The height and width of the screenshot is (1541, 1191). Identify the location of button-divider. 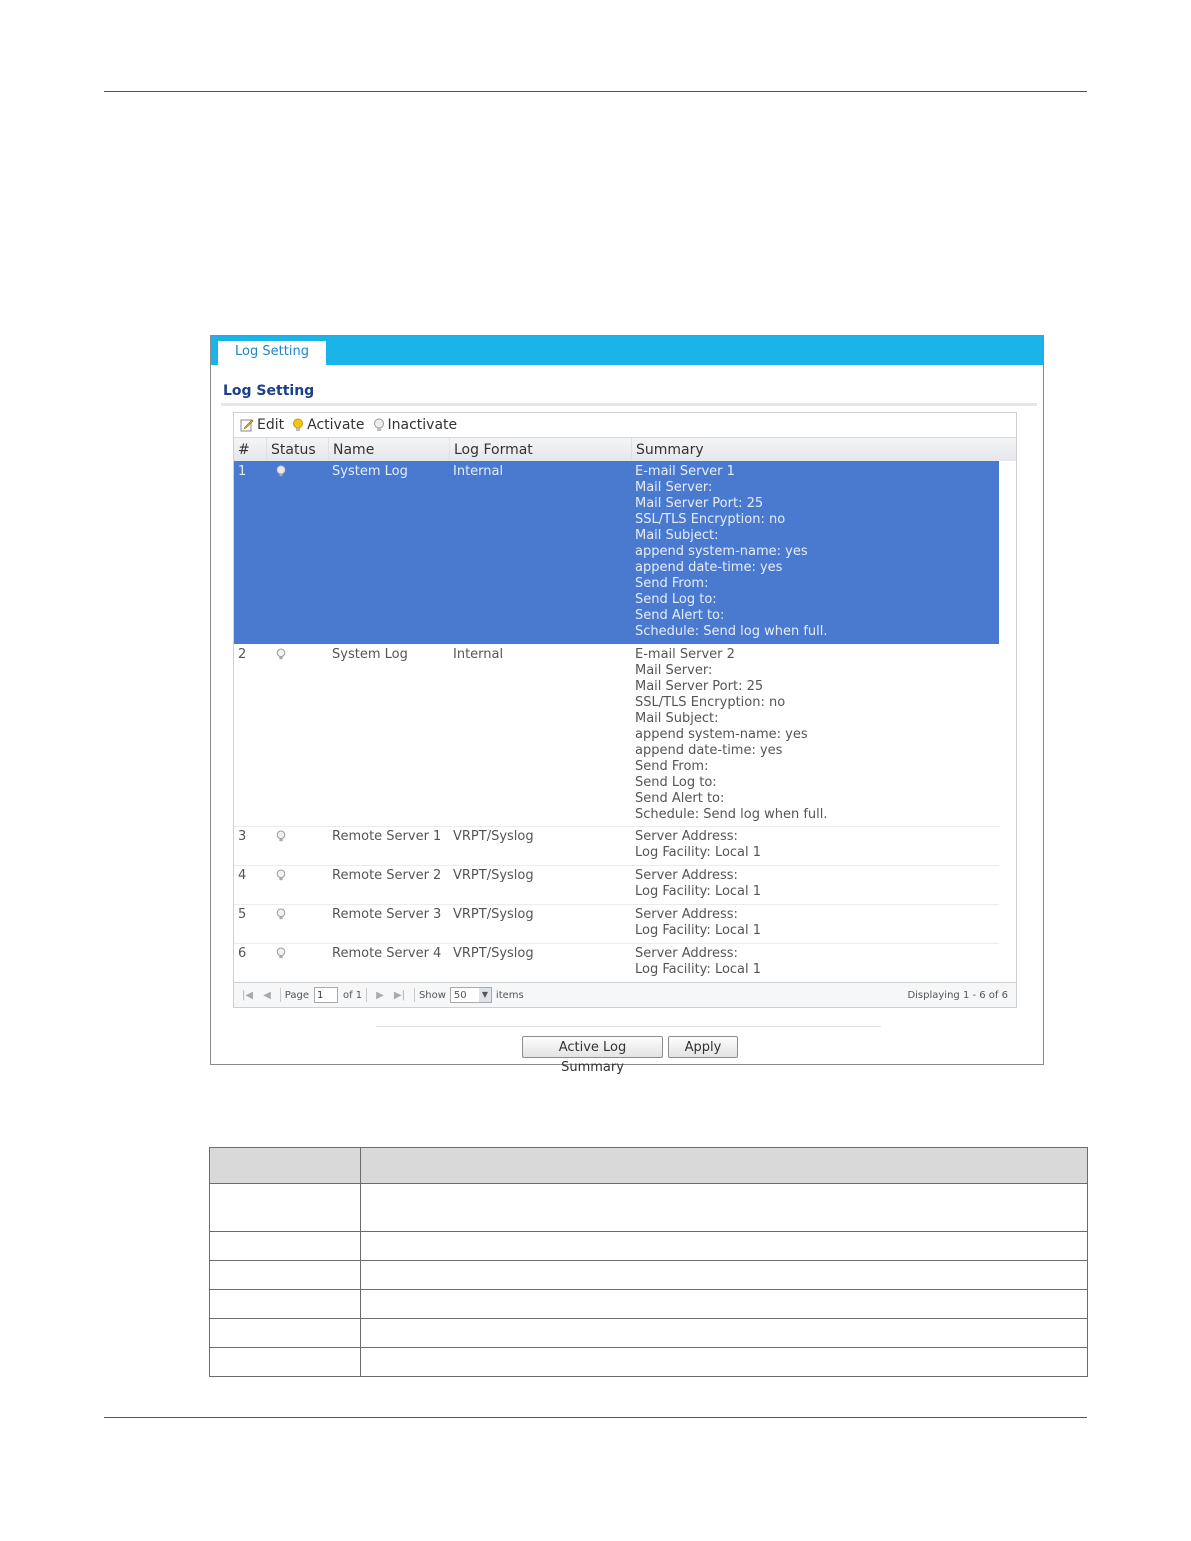
(628, 1026).